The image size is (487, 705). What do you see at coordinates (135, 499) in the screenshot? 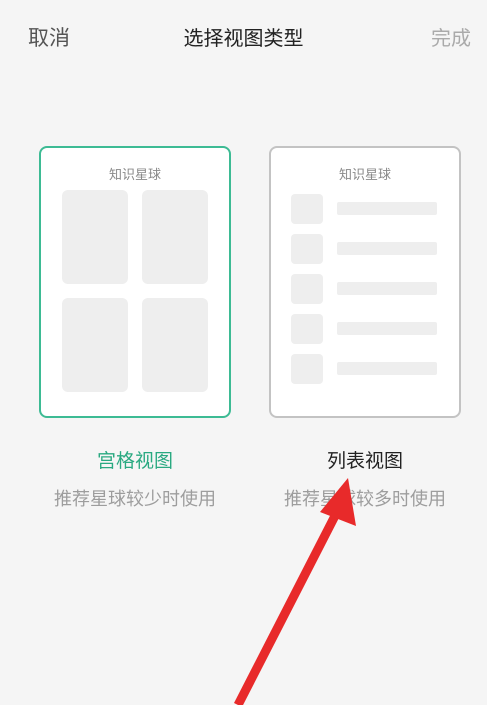
I see `grid-view-description: 推荐星球较少时使用` at bounding box center [135, 499].